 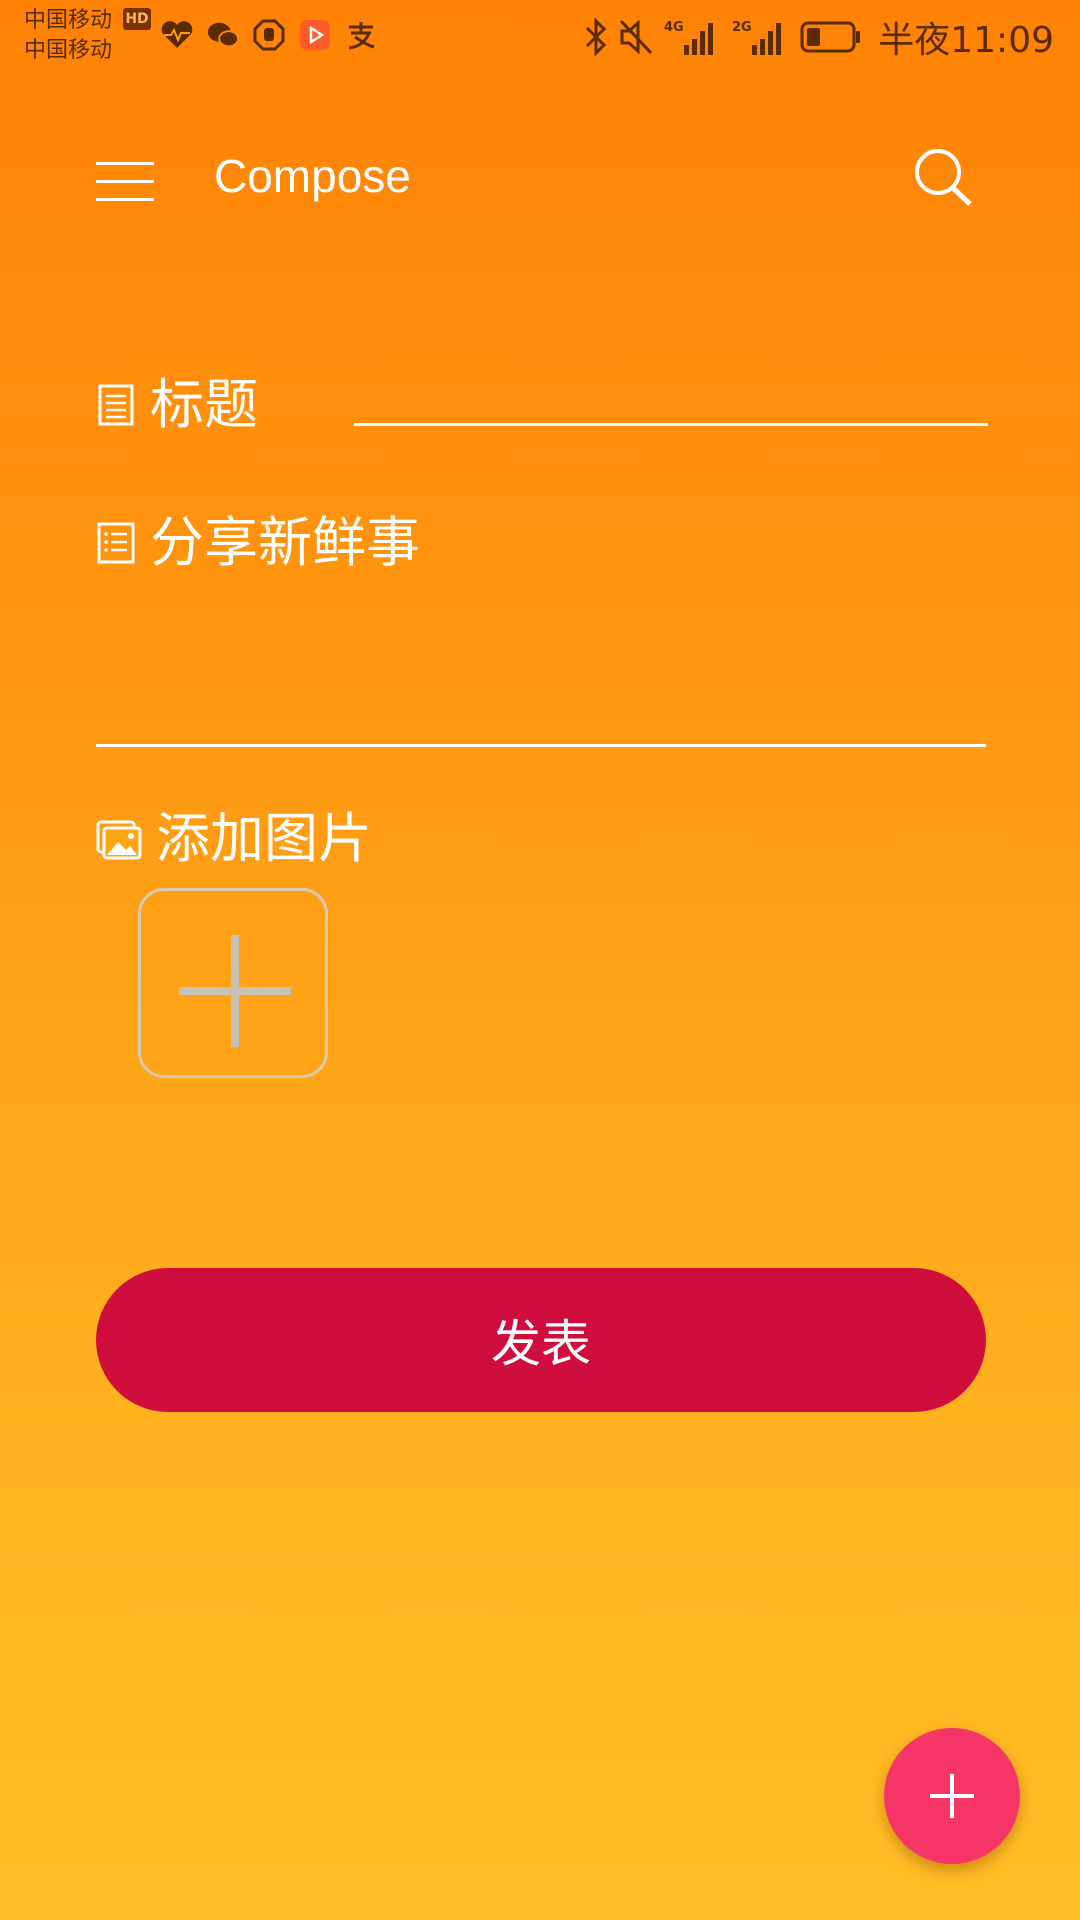 I want to click on battery-icon, so click(x=831, y=37).